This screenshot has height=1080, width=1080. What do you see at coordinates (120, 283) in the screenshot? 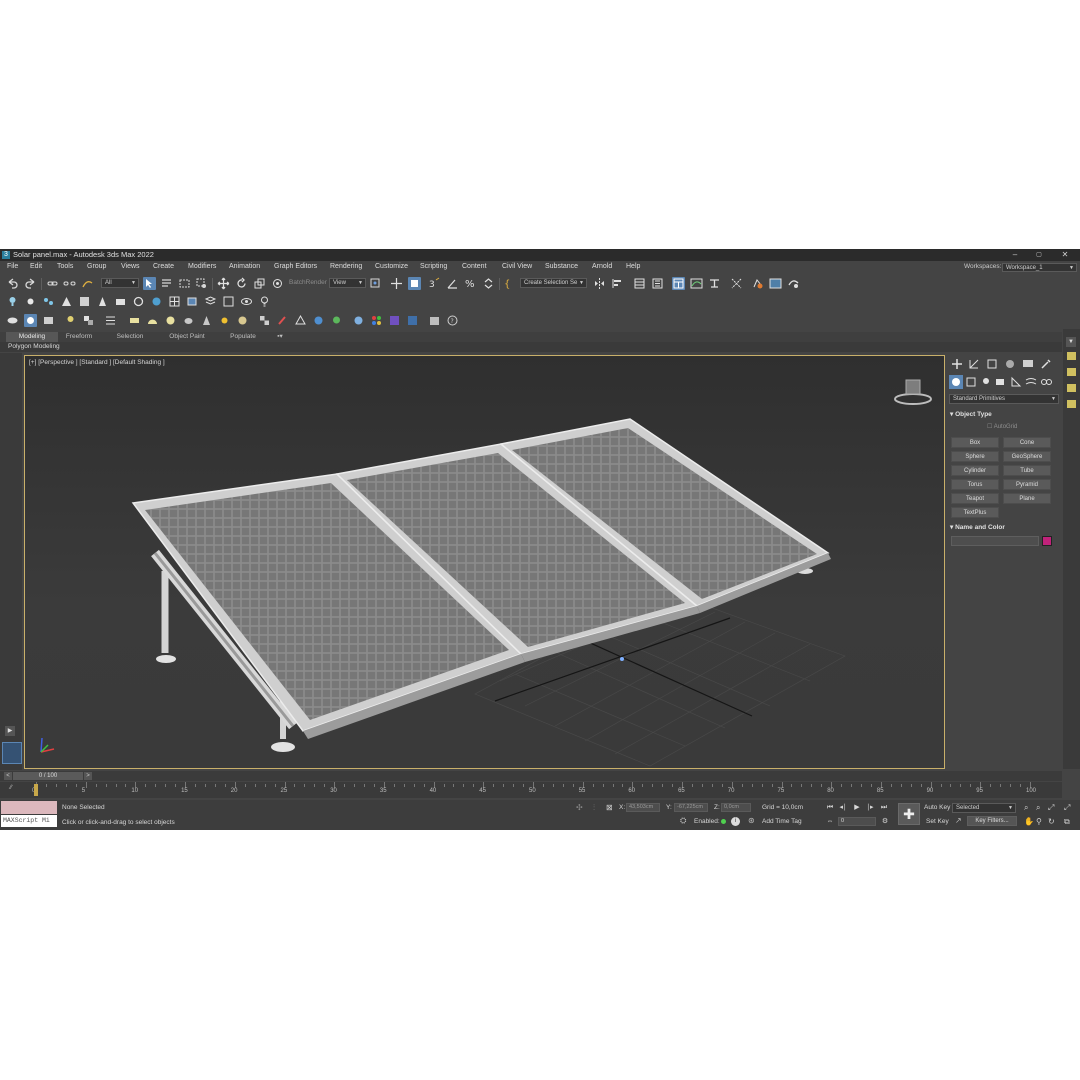
I see `selection-filter-dropdown: All ▼` at bounding box center [120, 283].